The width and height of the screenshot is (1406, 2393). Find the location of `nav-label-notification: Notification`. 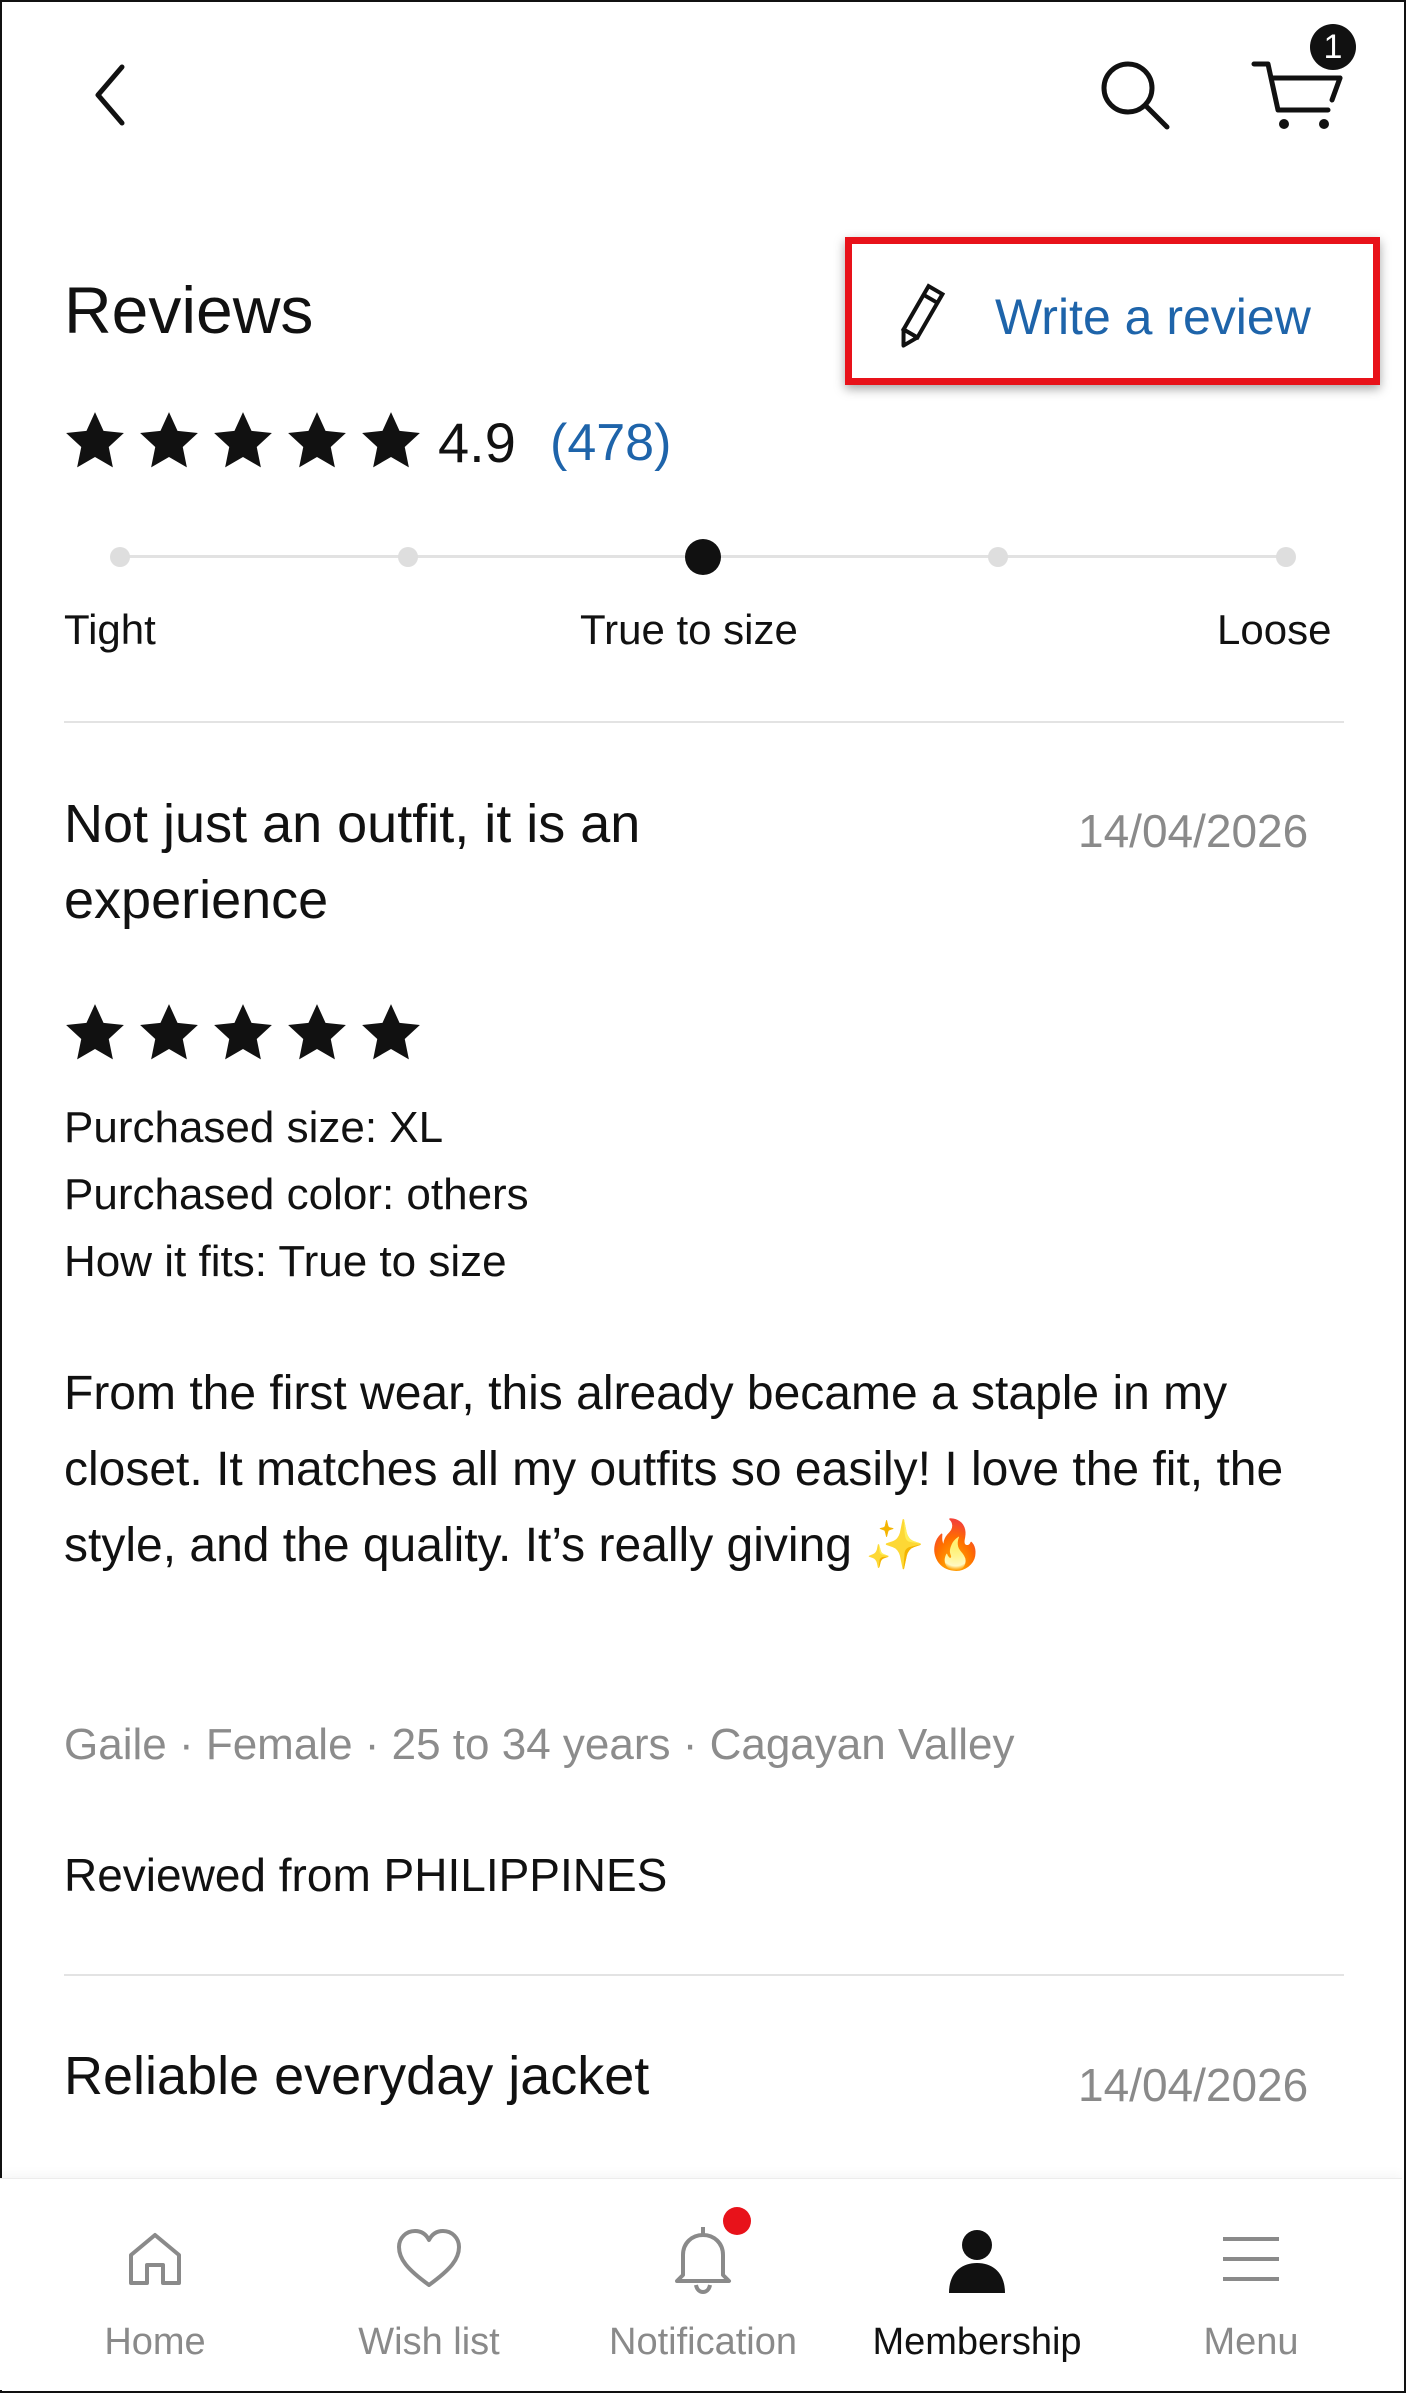

nav-label-notification: Notification is located at coordinates (703, 2342).